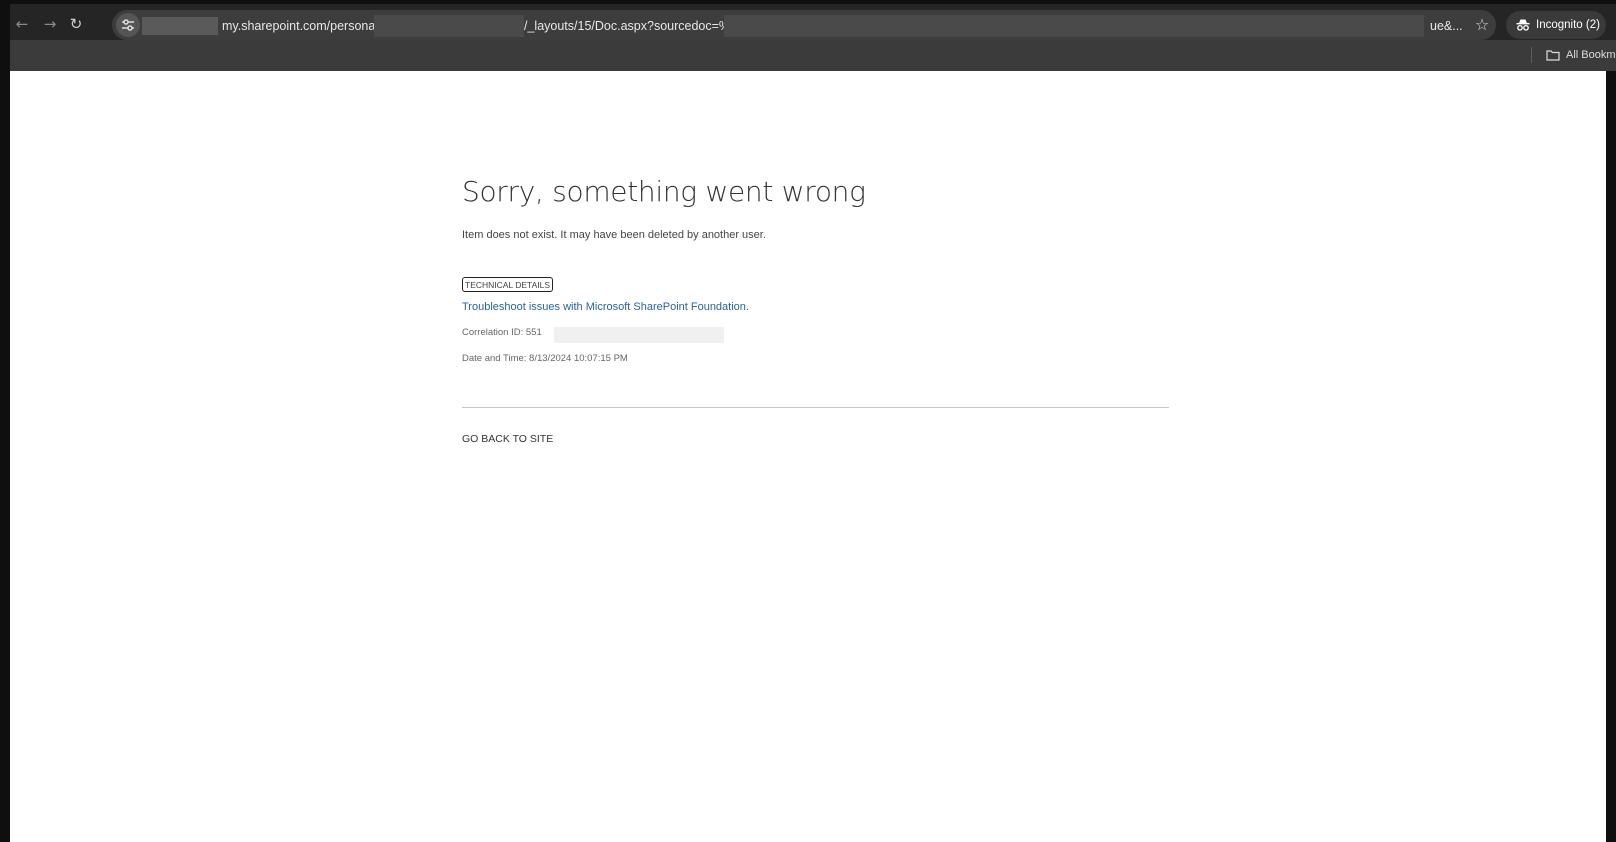 The width and height of the screenshot is (1616, 842). Describe the element at coordinates (507, 439) in the screenshot. I see `go-back-link: GO BACK TO SITE` at that location.